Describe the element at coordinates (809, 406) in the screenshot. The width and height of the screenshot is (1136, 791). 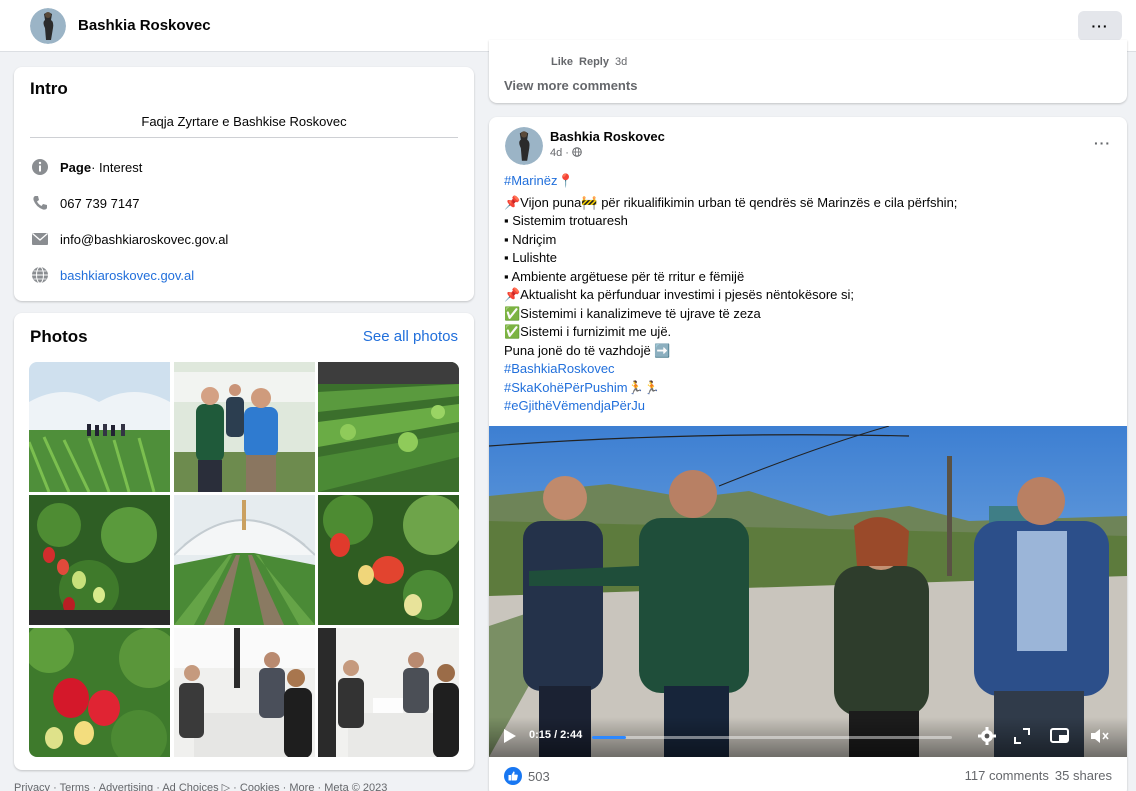
I see `post-hashtag: #eGjithëVëmendjaPërJu` at that location.